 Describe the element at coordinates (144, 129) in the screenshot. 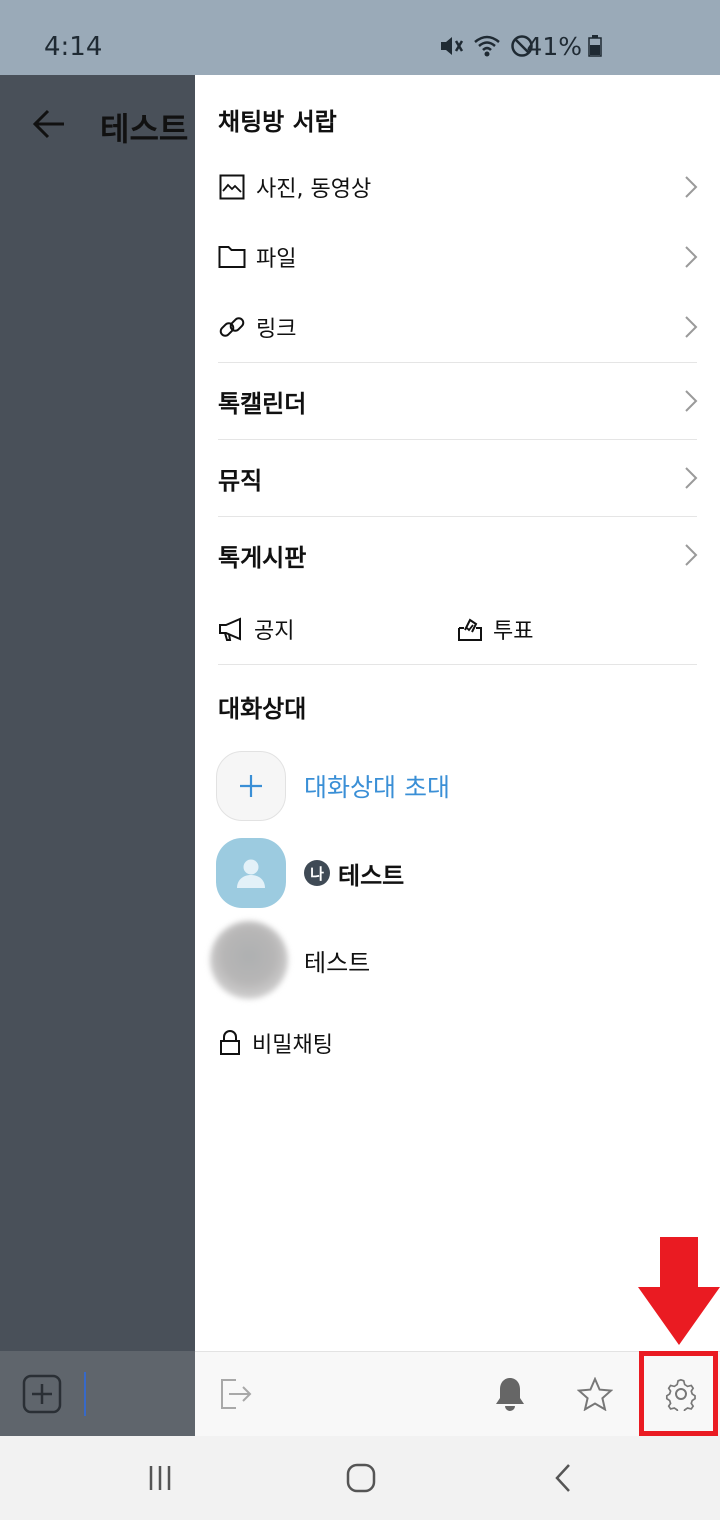

I see `chat-room-title: 테스트` at that location.